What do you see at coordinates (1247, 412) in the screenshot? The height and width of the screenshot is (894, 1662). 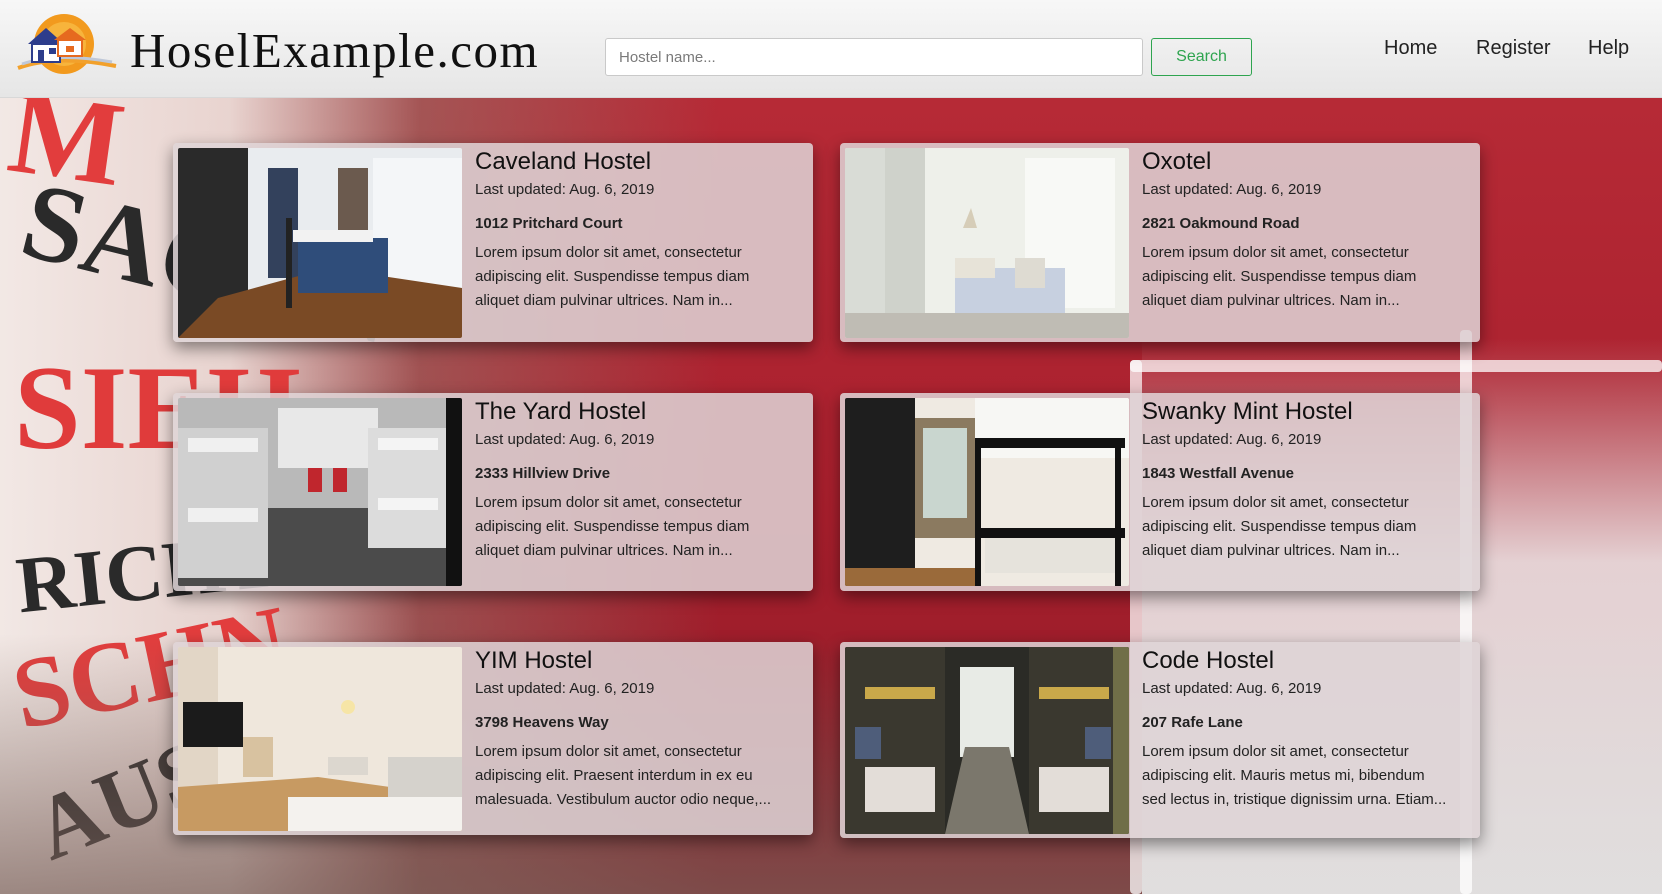 I see `hostel-name: Swanky Mint Hostel` at bounding box center [1247, 412].